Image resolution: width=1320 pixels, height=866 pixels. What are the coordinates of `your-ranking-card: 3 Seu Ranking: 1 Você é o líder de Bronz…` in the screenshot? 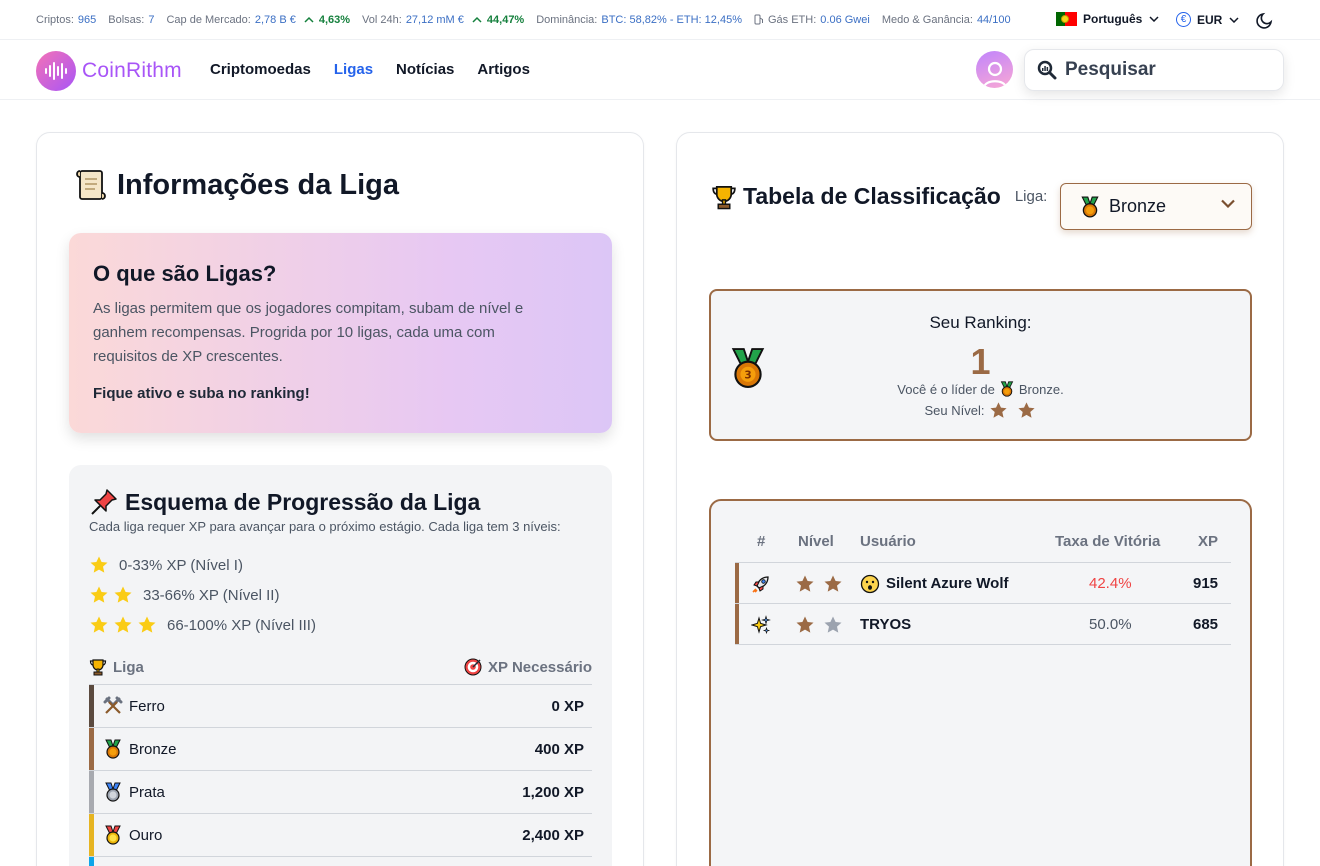 It's located at (980, 365).